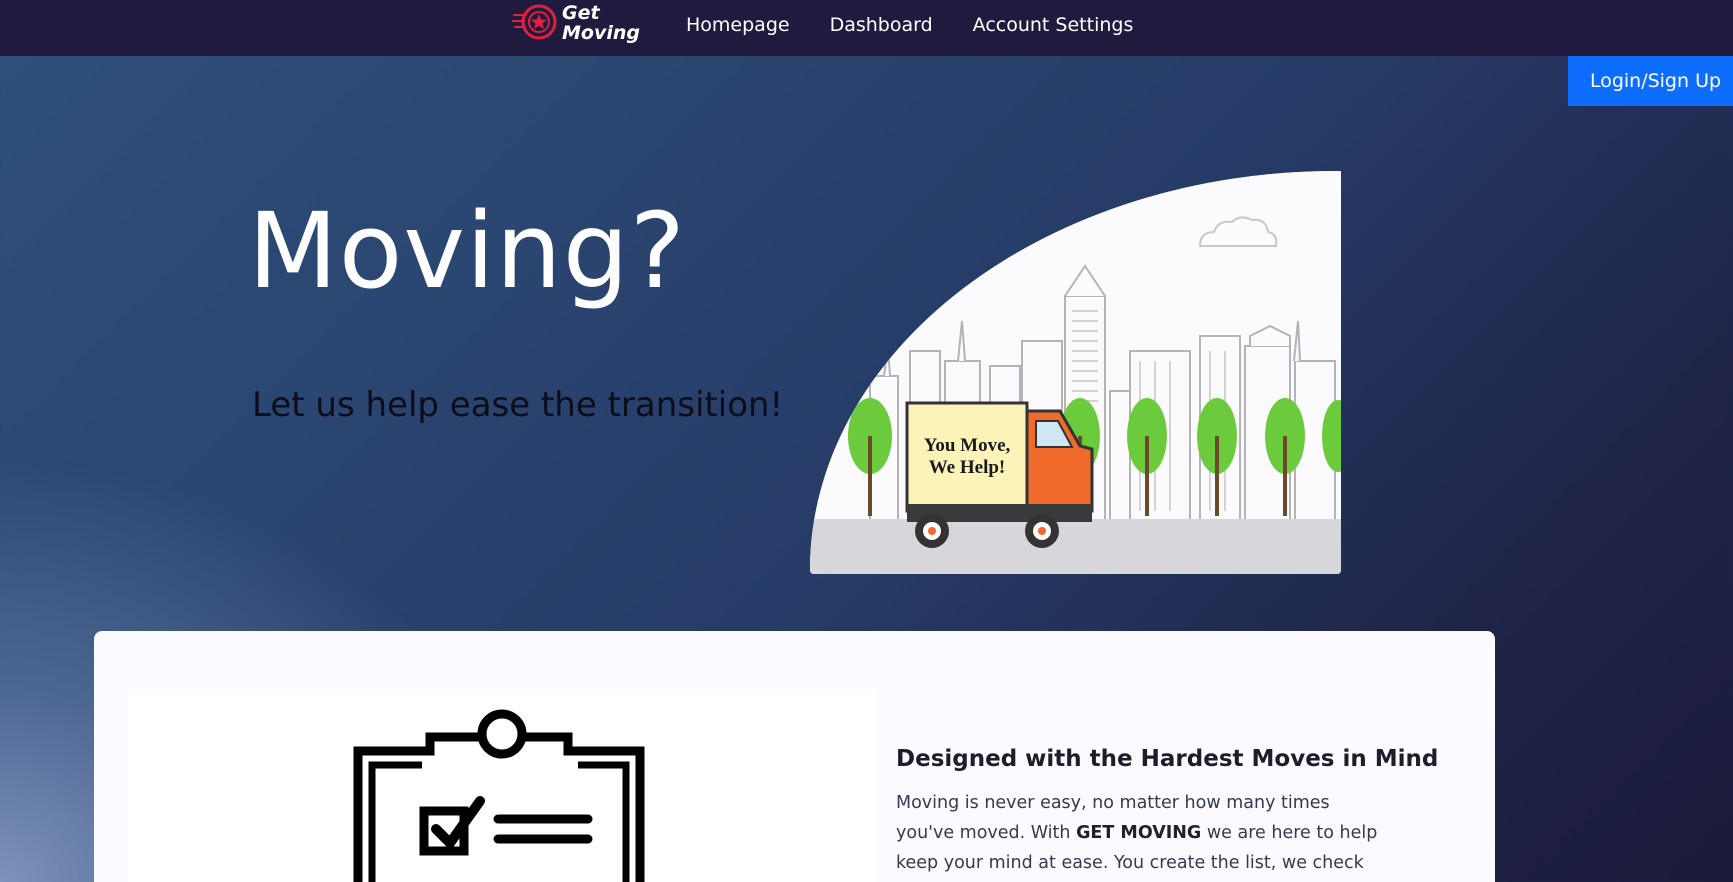  Describe the element at coordinates (1075, 372) in the screenshot. I see `moving-truck-illustration: You Move, We Help!` at that location.